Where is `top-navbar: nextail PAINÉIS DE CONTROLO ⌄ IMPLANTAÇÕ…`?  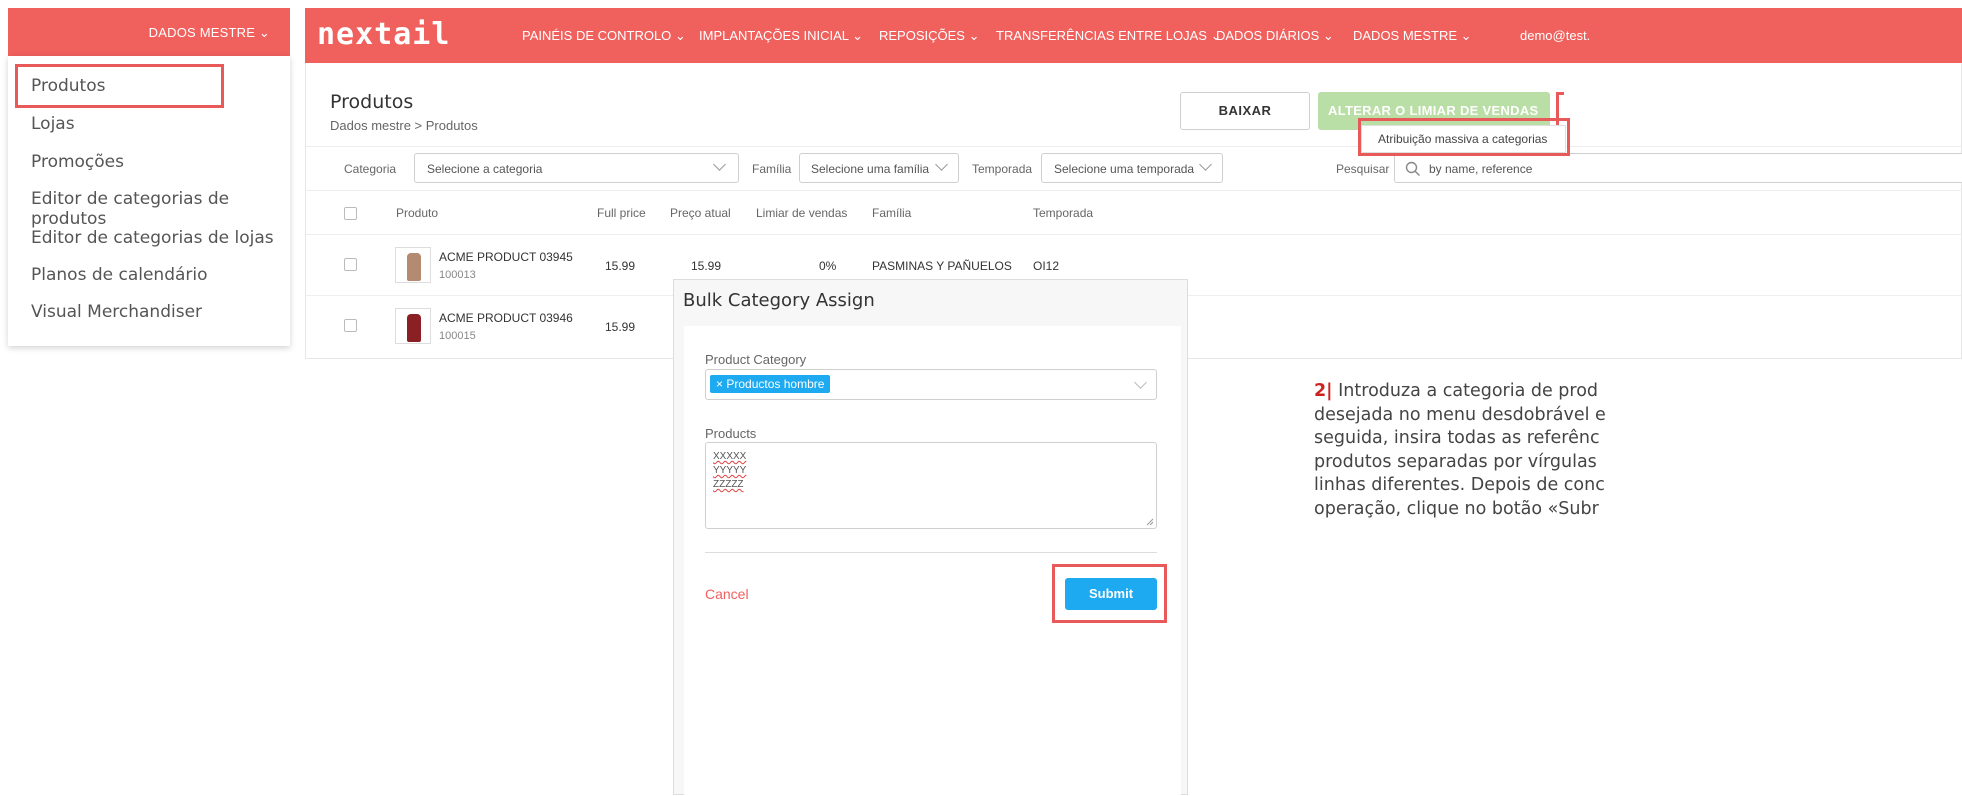 top-navbar: nextail PAINÉIS DE CONTROLO ⌄ IMPLANTAÇÕ… is located at coordinates (1133, 35).